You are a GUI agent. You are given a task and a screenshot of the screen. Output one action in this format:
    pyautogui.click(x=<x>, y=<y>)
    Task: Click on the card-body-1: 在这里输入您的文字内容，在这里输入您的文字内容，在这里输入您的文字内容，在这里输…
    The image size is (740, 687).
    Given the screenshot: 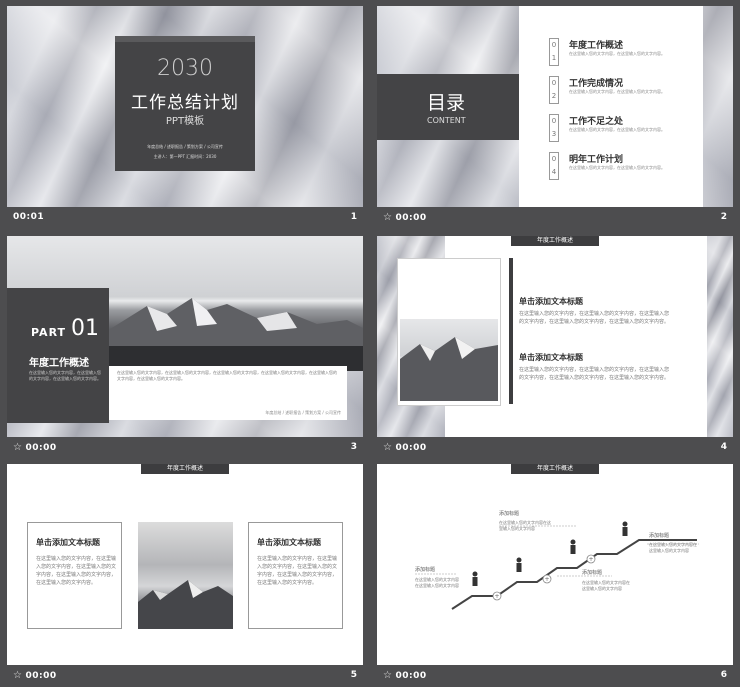 What is the action you would take?
    pyautogui.click(x=76, y=571)
    